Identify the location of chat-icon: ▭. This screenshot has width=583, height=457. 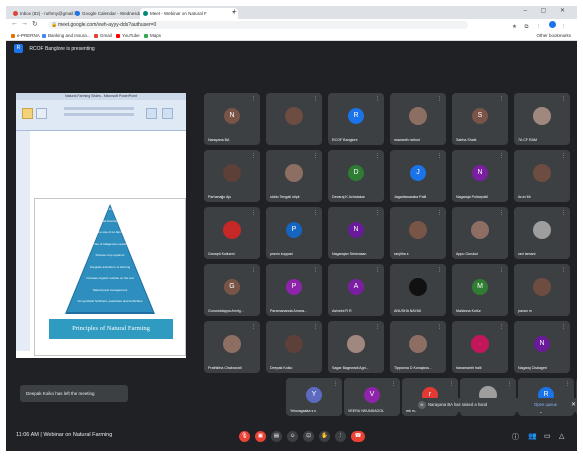
(547, 436).